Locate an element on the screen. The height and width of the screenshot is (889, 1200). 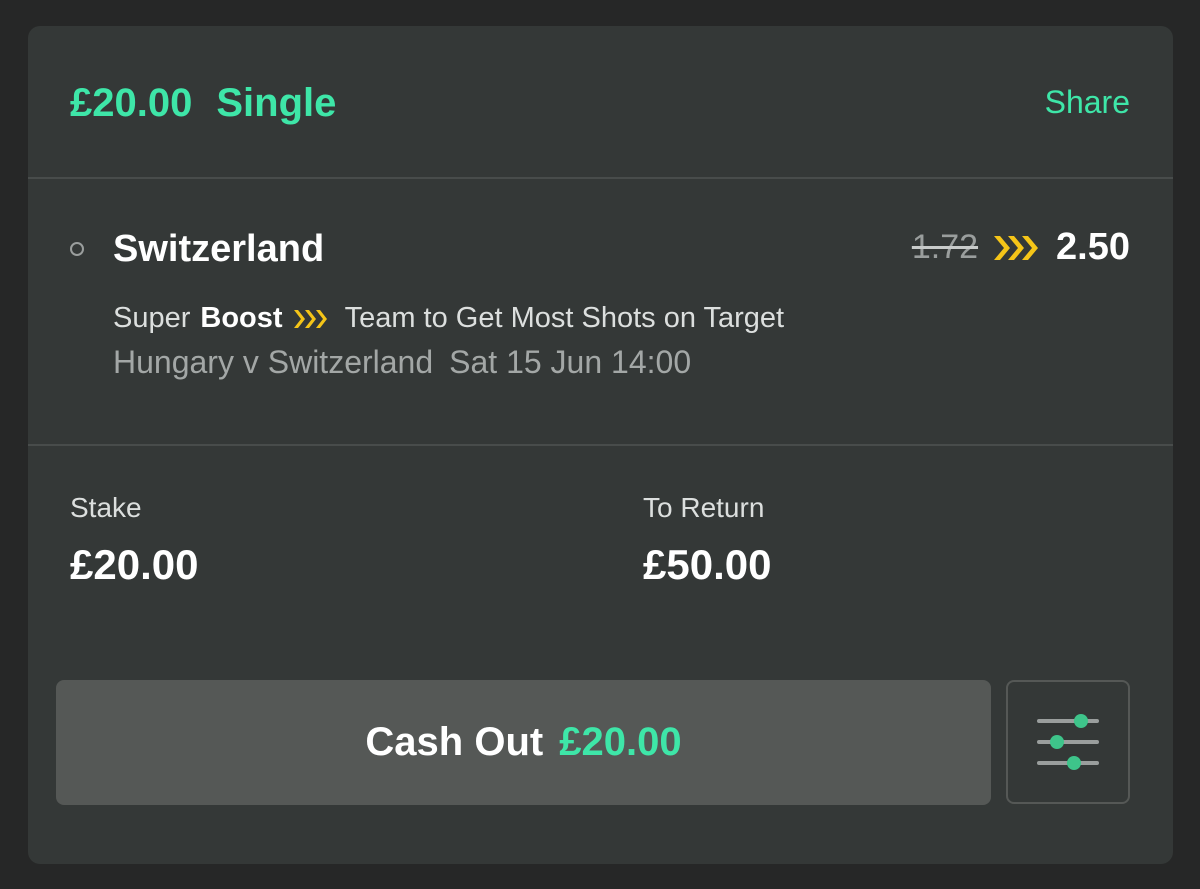
header-divider is located at coordinates (600, 178).